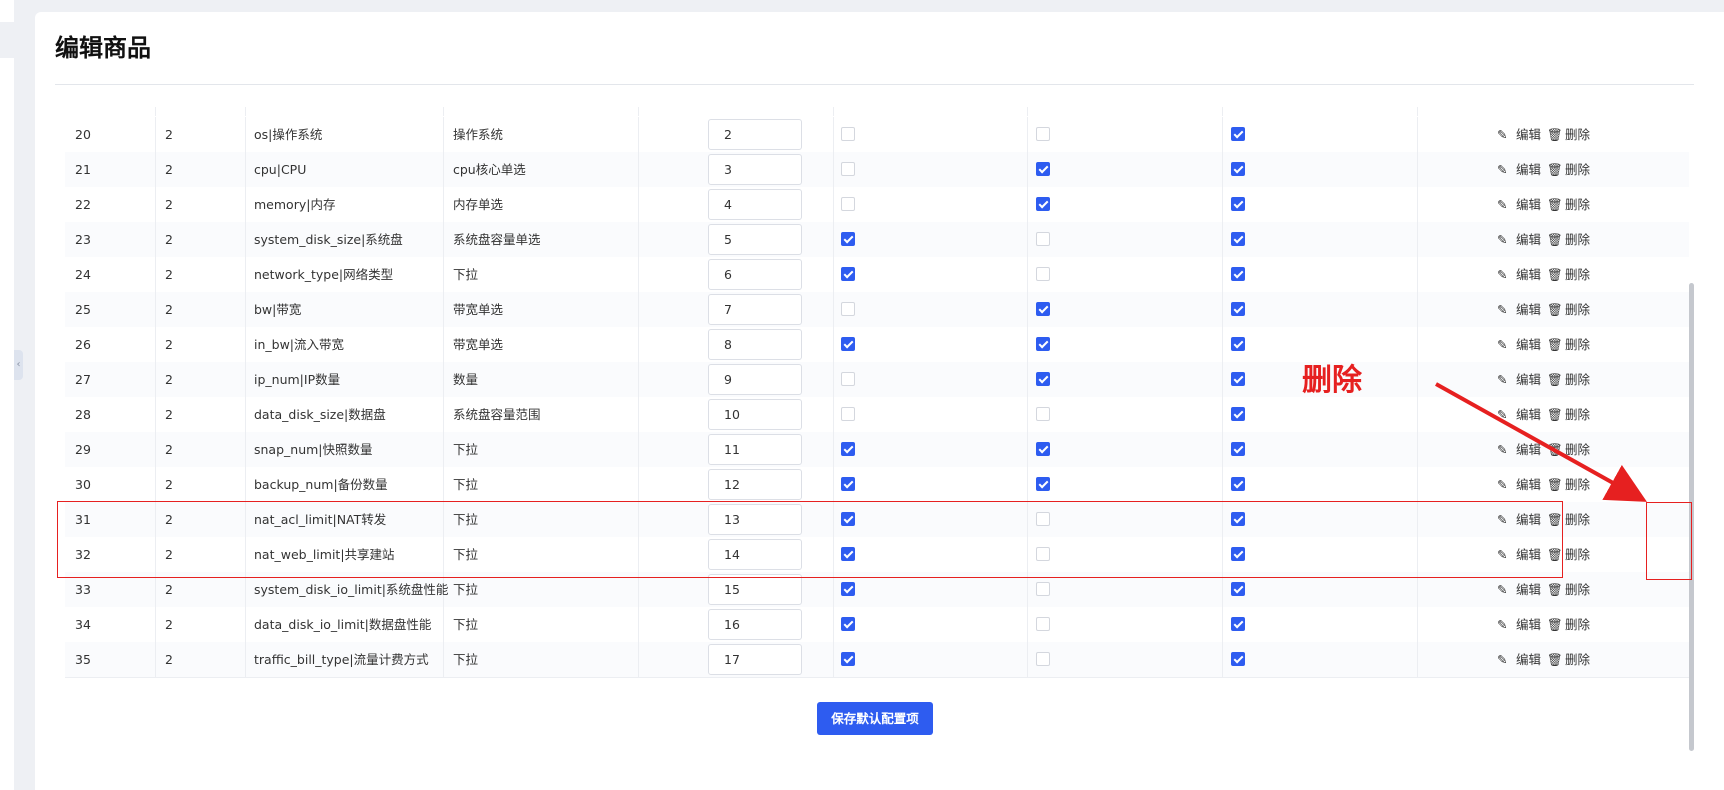 The width and height of the screenshot is (1724, 790). I want to click on save-default-config-button: 保存默认配置项, so click(875, 718).